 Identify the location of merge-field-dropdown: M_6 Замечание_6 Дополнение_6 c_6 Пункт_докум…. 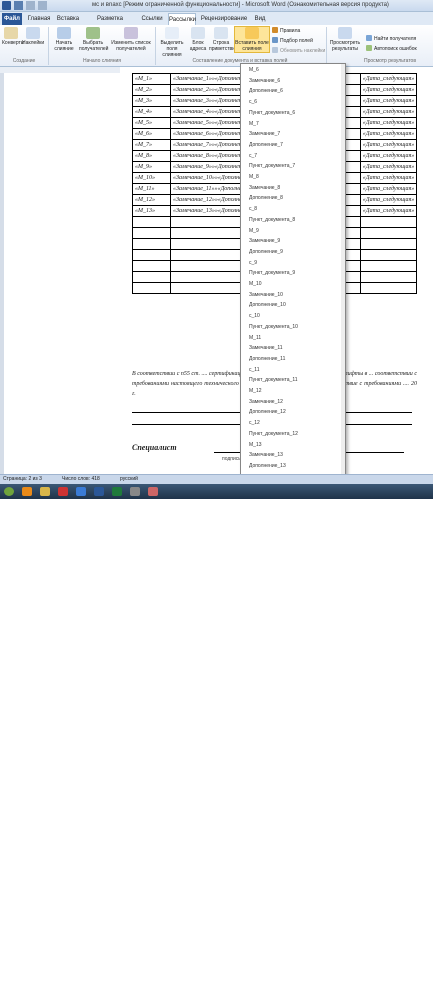
(293, 274).